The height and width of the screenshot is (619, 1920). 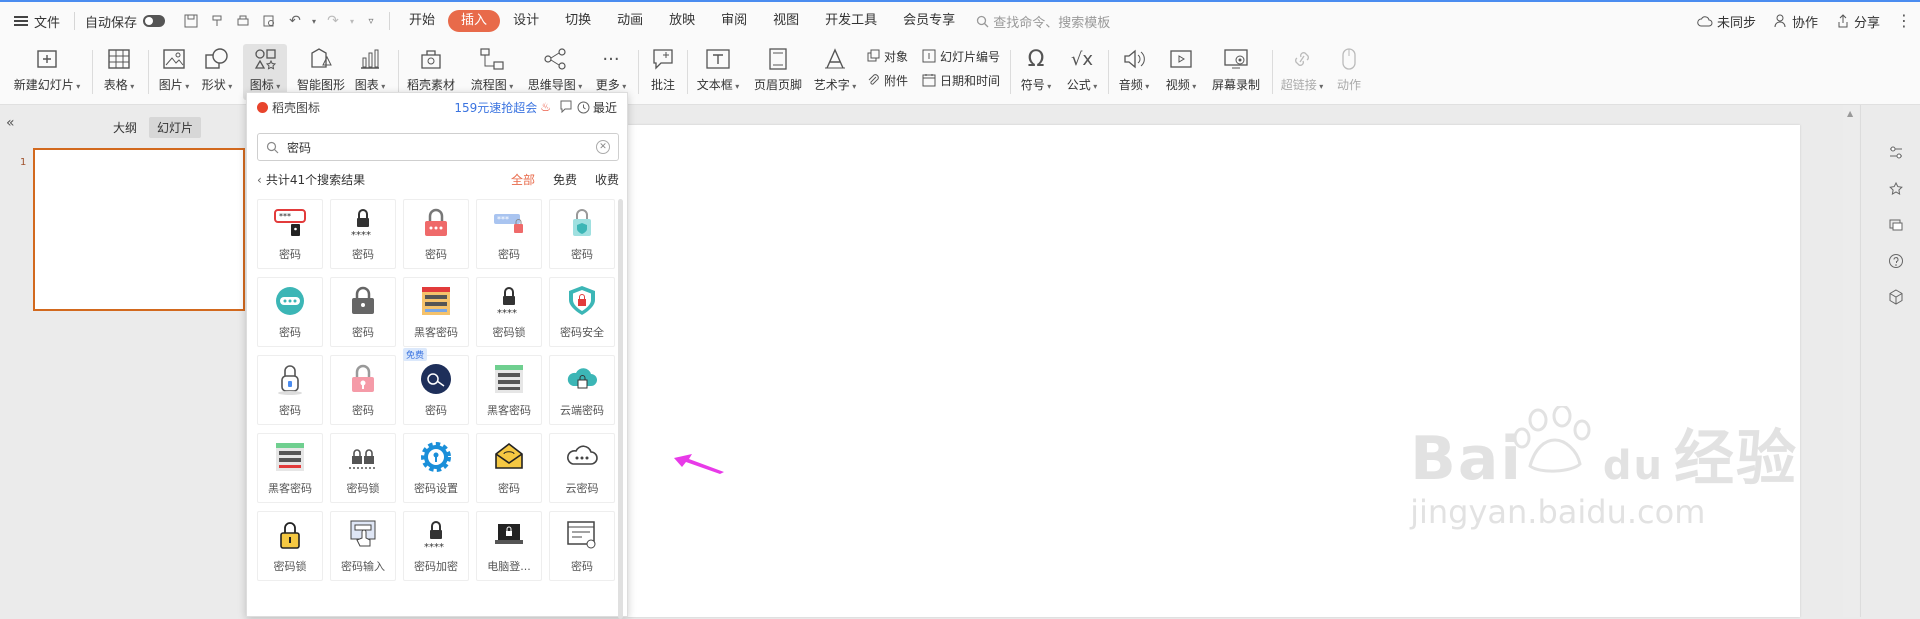 I want to click on undo-dropdown-icon: ▾, so click(x=314, y=21).